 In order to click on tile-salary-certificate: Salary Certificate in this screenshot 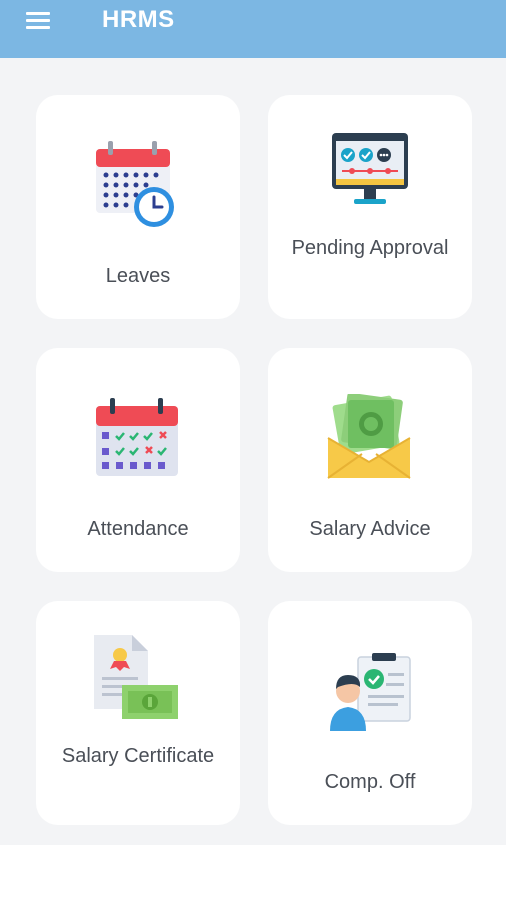, I will do `click(138, 713)`.